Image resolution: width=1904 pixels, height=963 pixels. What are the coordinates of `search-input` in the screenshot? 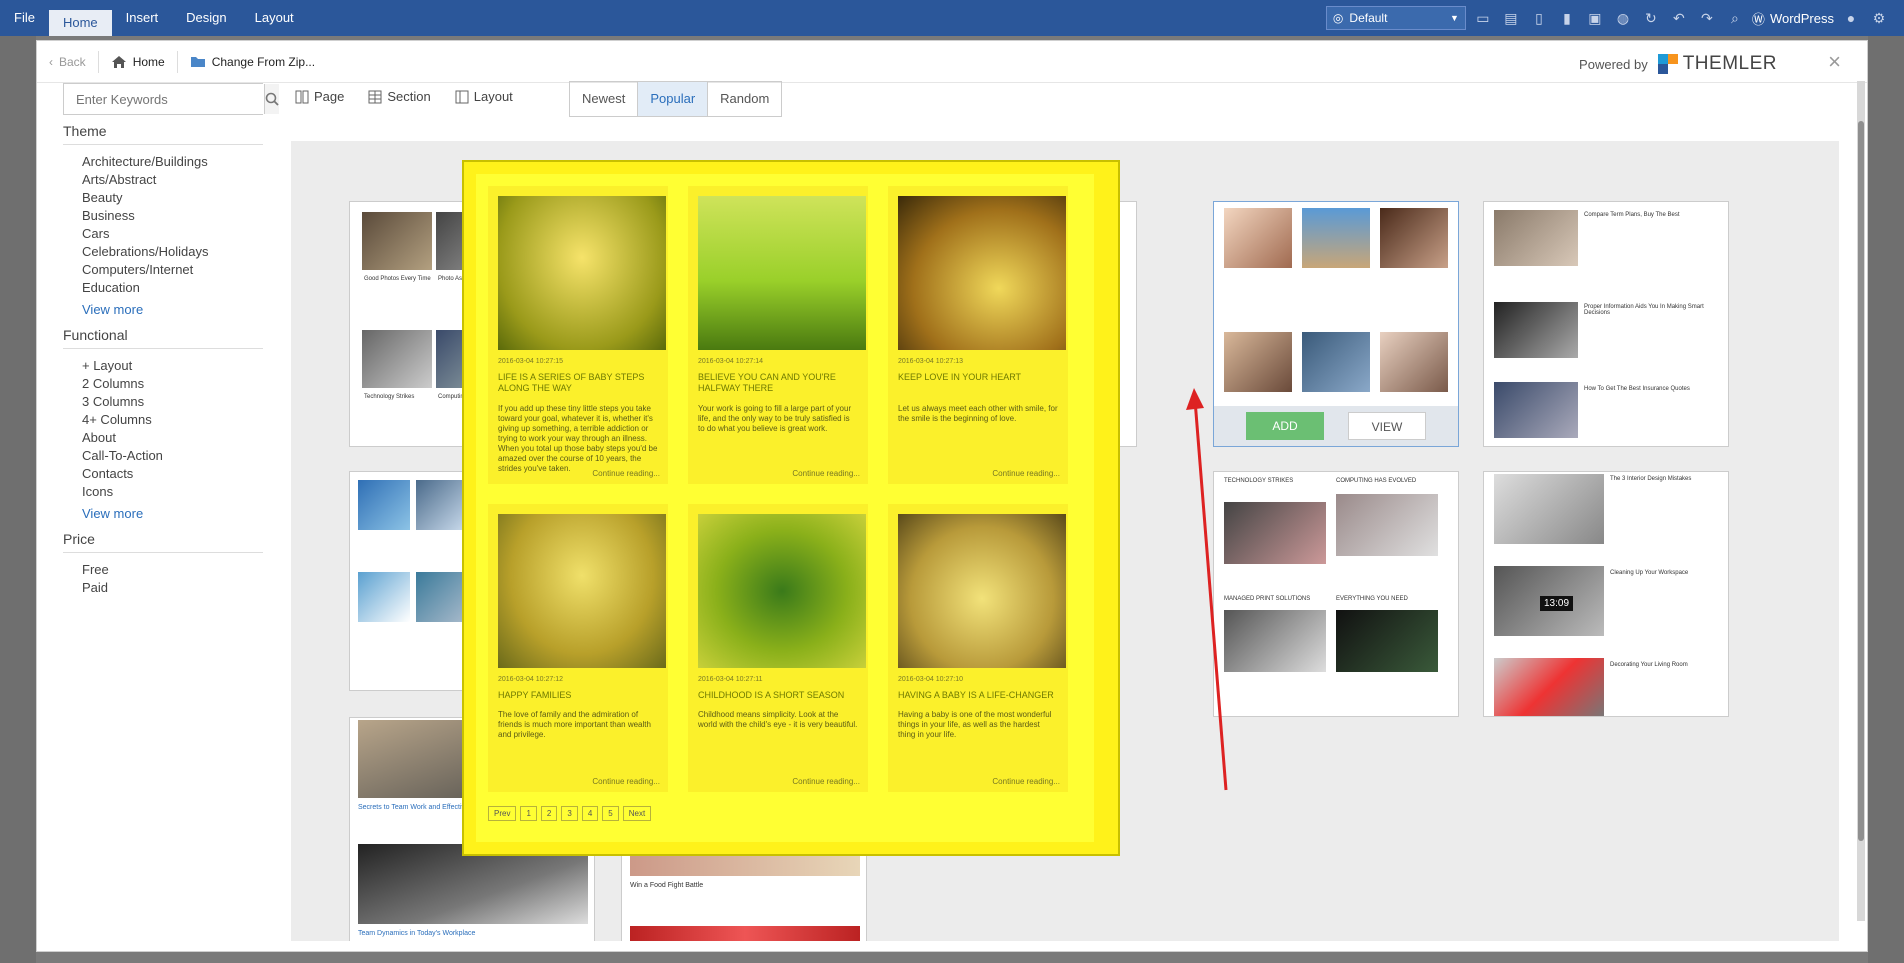 It's located at (164, 99).